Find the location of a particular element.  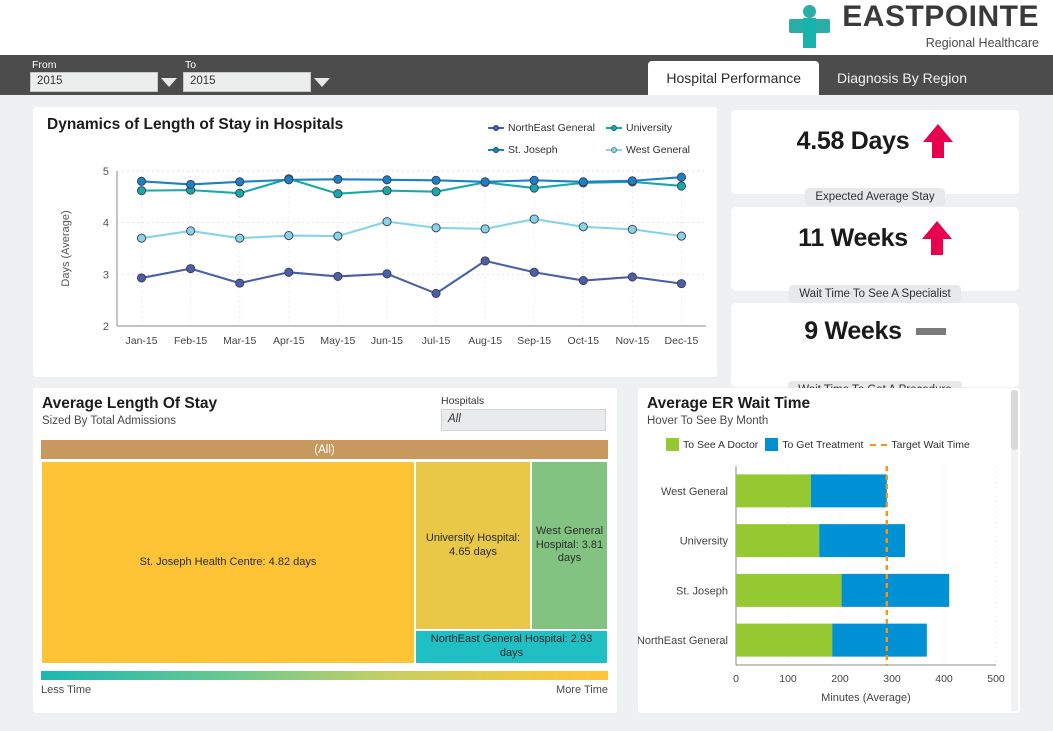

svg-text: University is located at coordinates (704, 542).